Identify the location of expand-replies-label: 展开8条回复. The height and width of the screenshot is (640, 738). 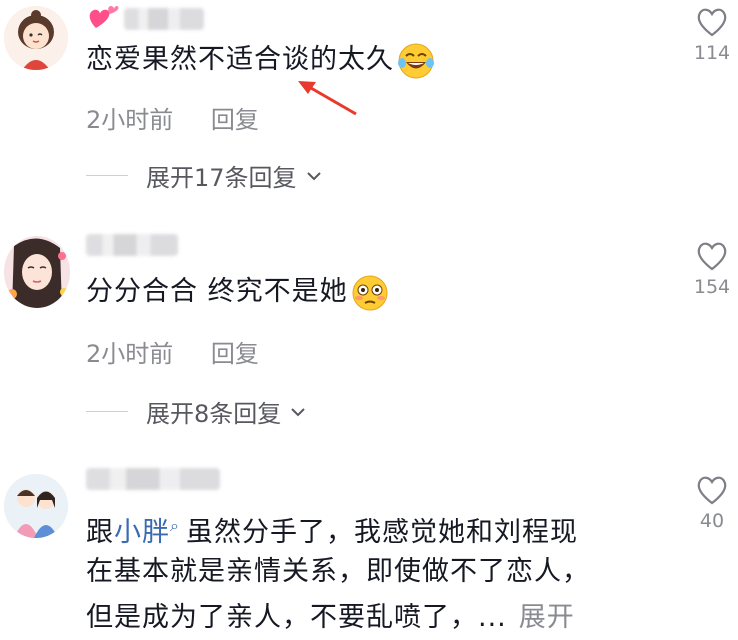
(214, 414).